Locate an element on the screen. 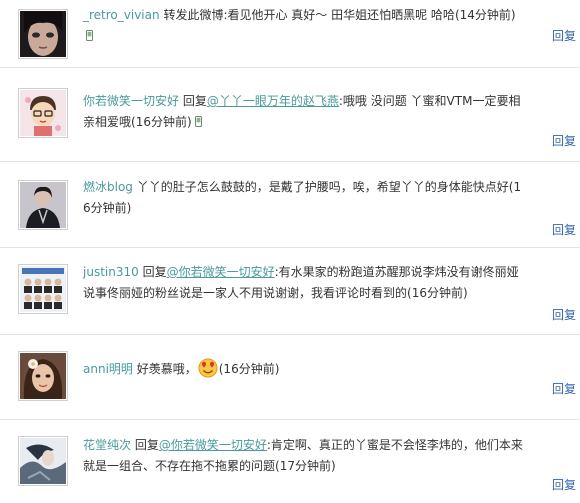 Image resolution: width=580 pixels, height=503 pixels. comment-username: 花堂纯次 is located at coordinates (107, 445).